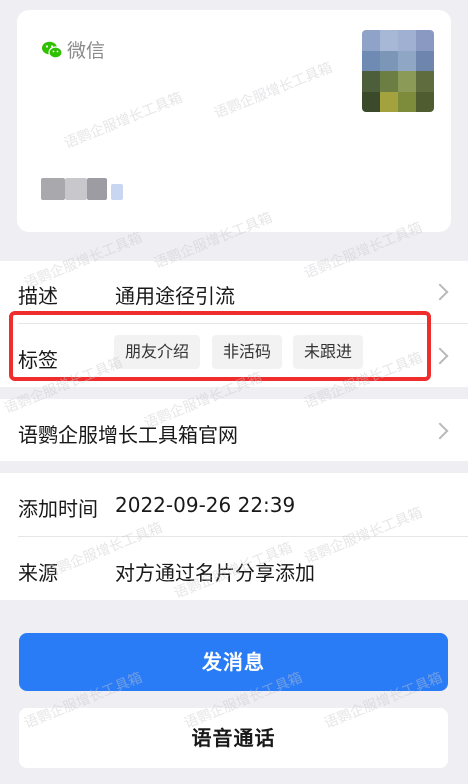 The image size is (468, 784). I want to click on avatar, so click(398, 71).